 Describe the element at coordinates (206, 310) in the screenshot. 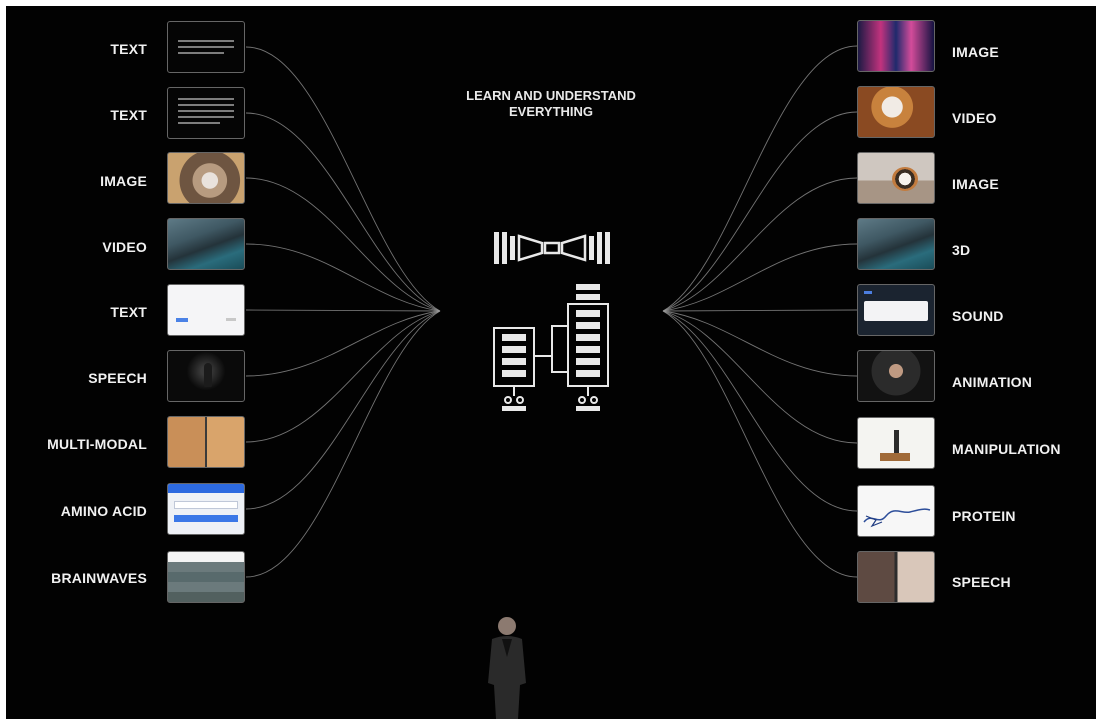

I see `input-thumbnail-web-form` at that location.